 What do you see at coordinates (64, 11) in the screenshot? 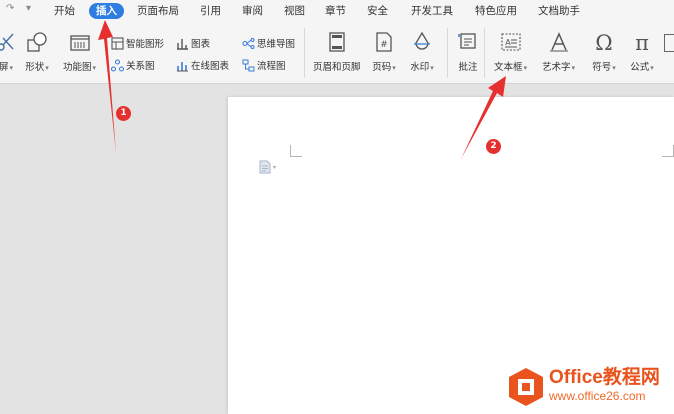
I see `tab-home: 开始` at bounding box center [64, 11].